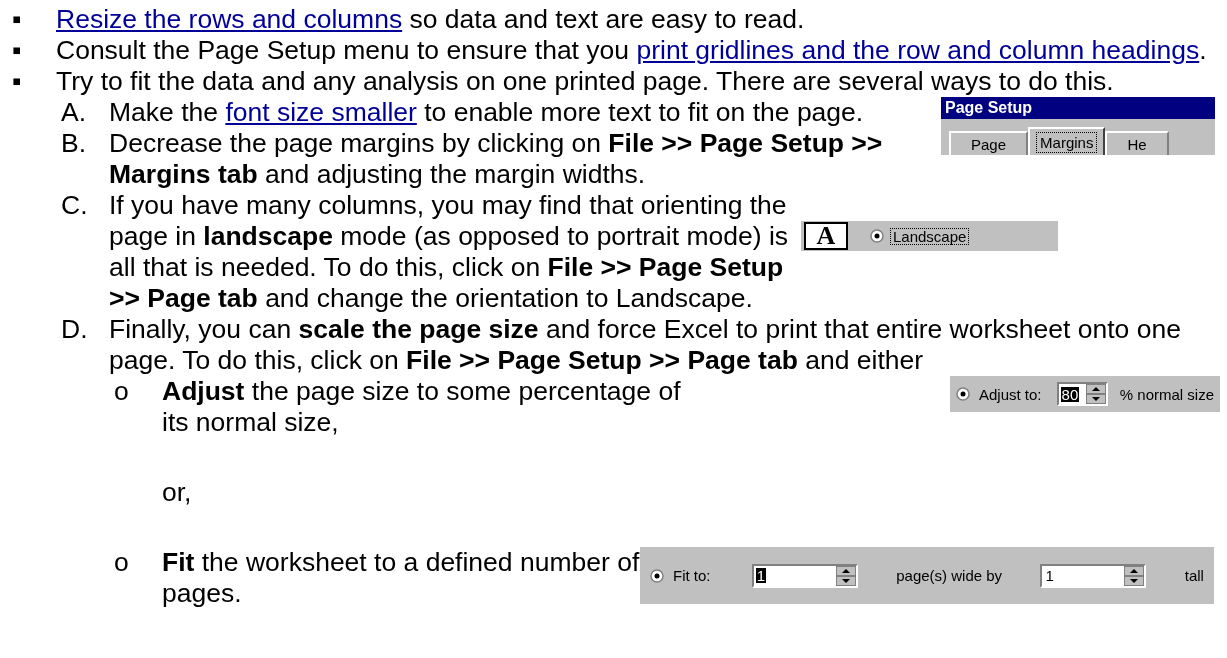 The width and height of the screenshot is (1227, 658). I want to click on list-label: A., so click(74, 112).